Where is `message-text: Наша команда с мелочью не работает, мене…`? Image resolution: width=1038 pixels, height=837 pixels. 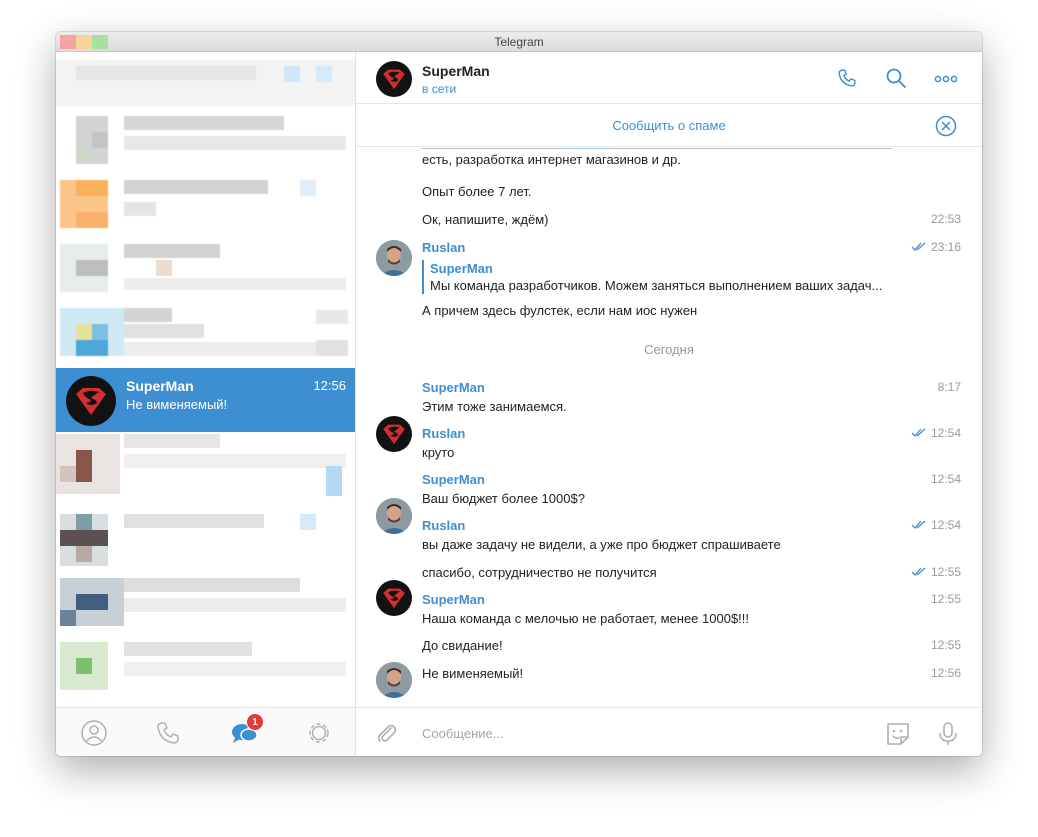
message-text: Наша команда с мелочью не работает, мене… is located at coordinates (586, 618).